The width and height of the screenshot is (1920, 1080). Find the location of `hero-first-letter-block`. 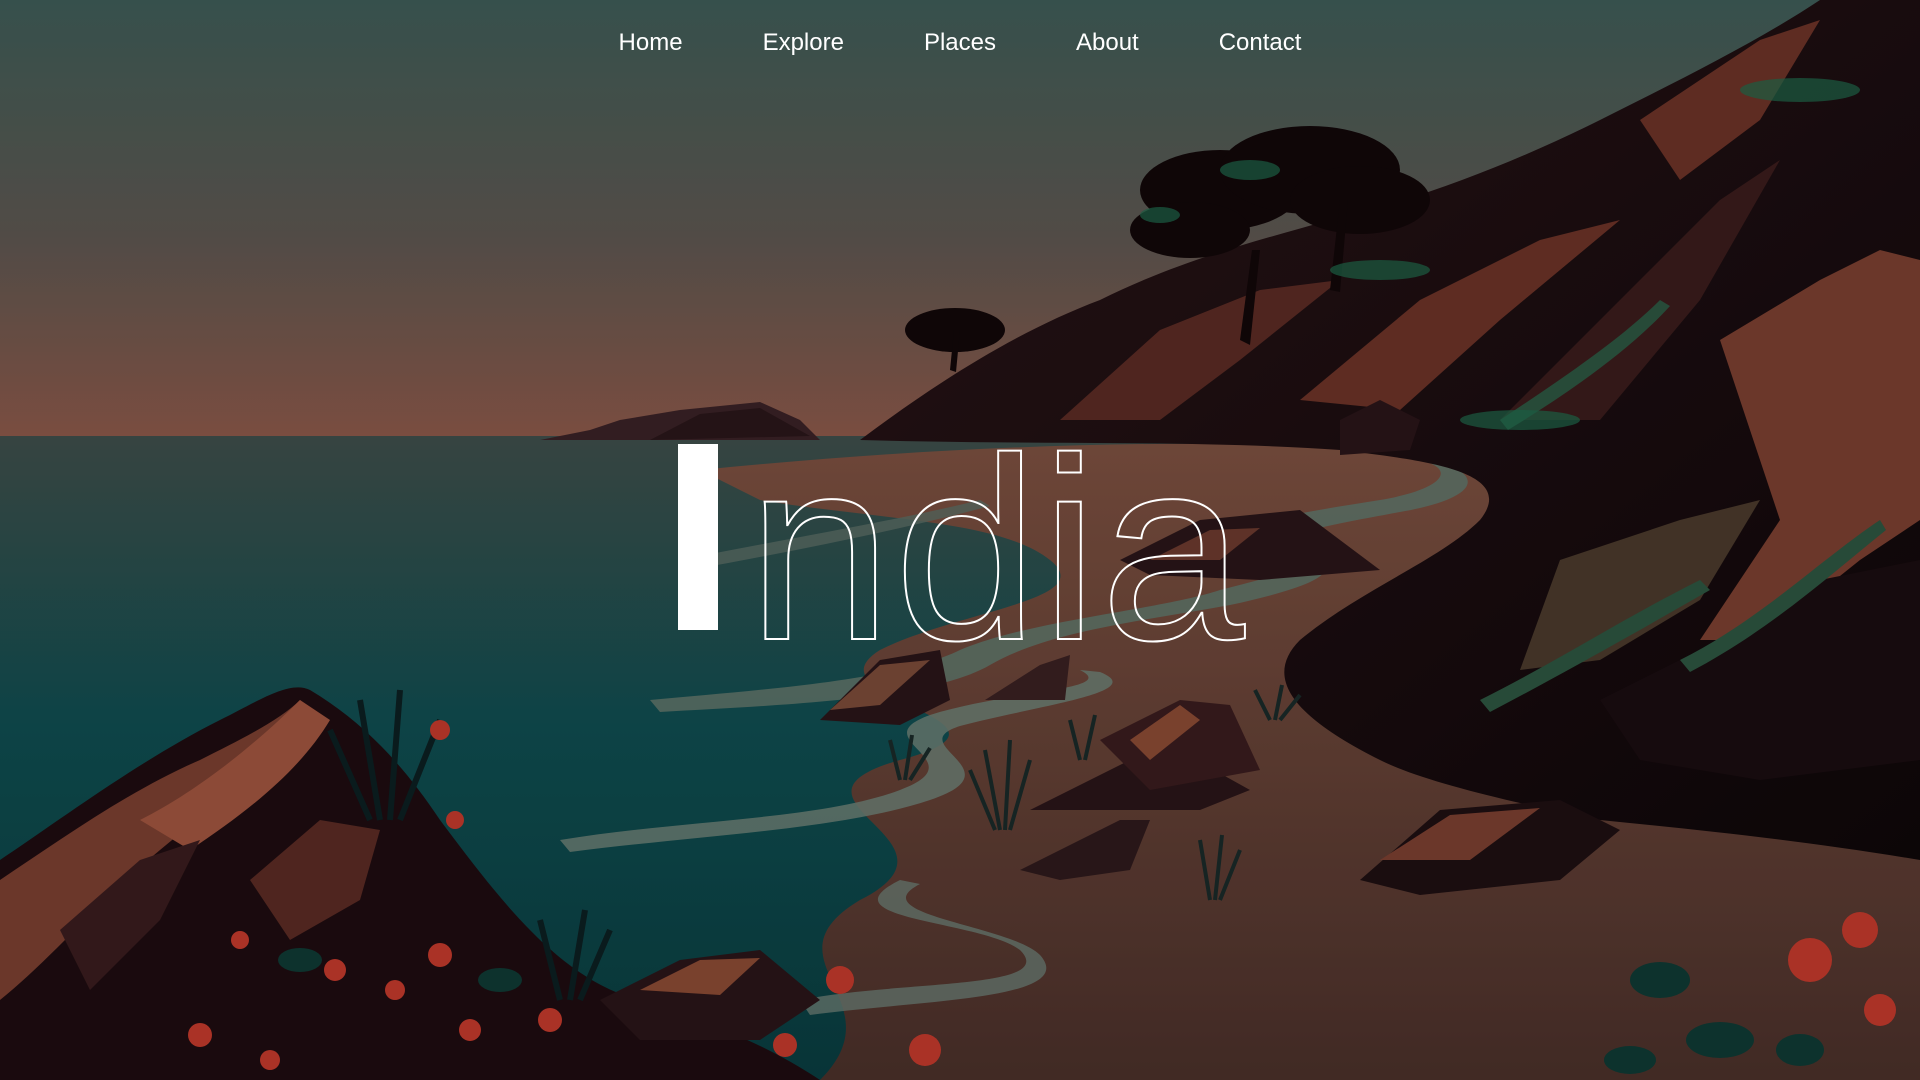

hero-first-letter-block is located at coordinates (698, 537).